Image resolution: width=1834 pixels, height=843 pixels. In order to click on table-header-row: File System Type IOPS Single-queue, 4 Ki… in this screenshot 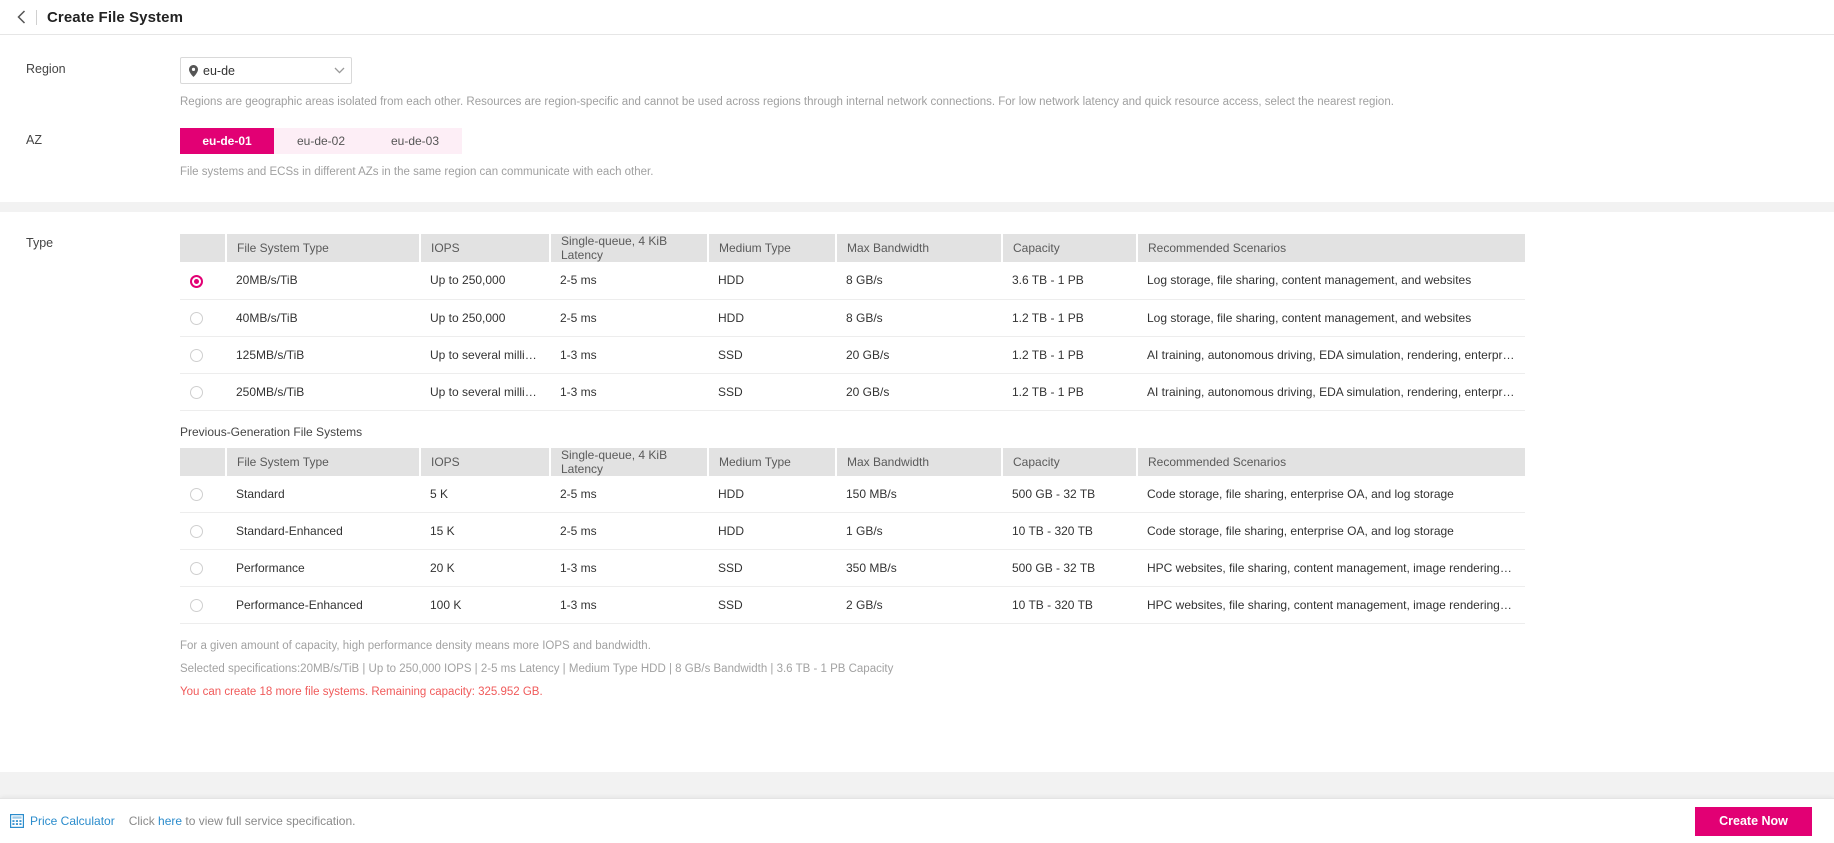, I will do `click(852, 248)`.